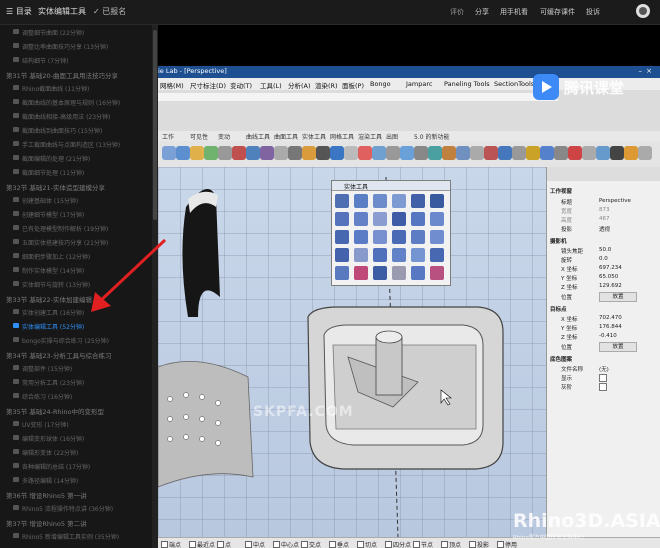 The width and height of the screenshot is (660, 548). I want to click on menu-item: SectionTools, so click(514, 84).